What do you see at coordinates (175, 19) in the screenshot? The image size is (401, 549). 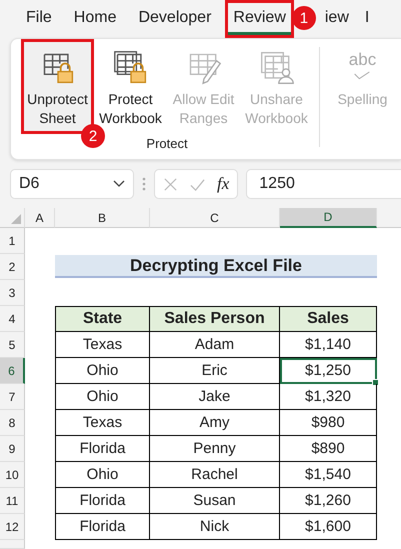 I see `menu-tab: Developer` at bounding box center [175, 19].